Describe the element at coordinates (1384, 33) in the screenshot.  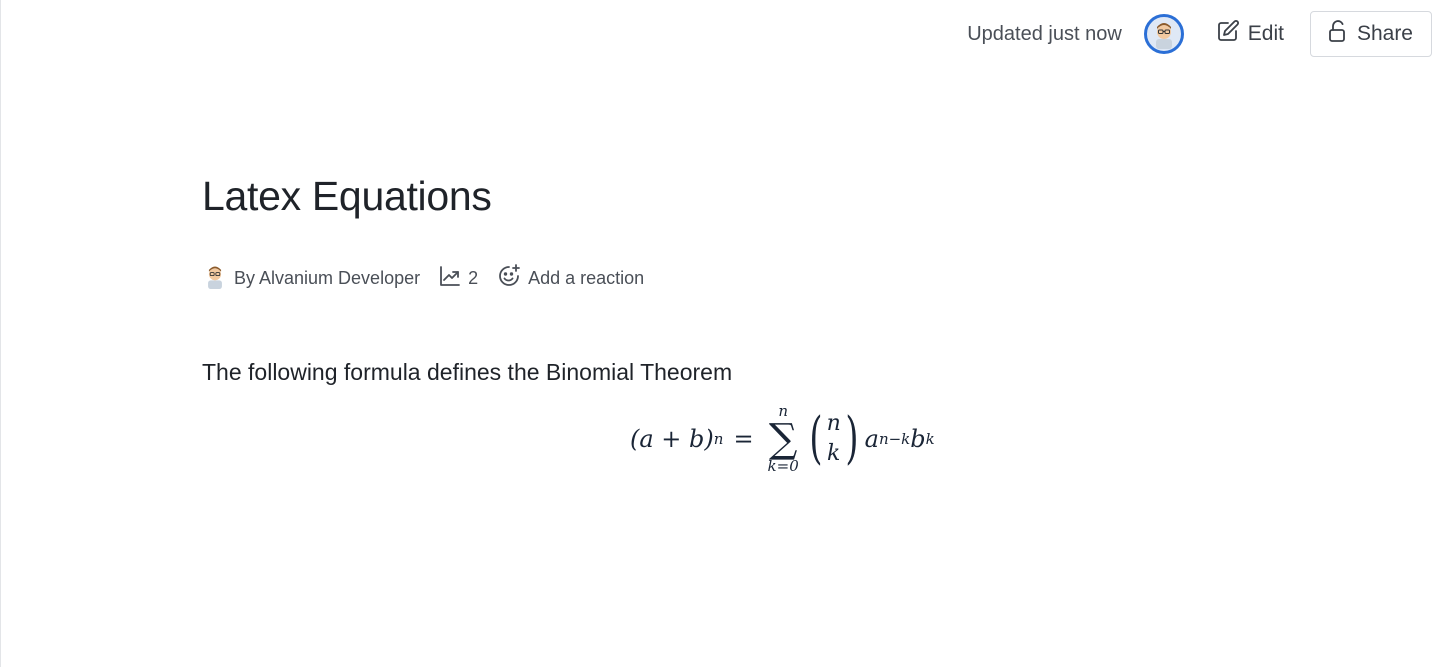
I see `share-label: Share` at that location.